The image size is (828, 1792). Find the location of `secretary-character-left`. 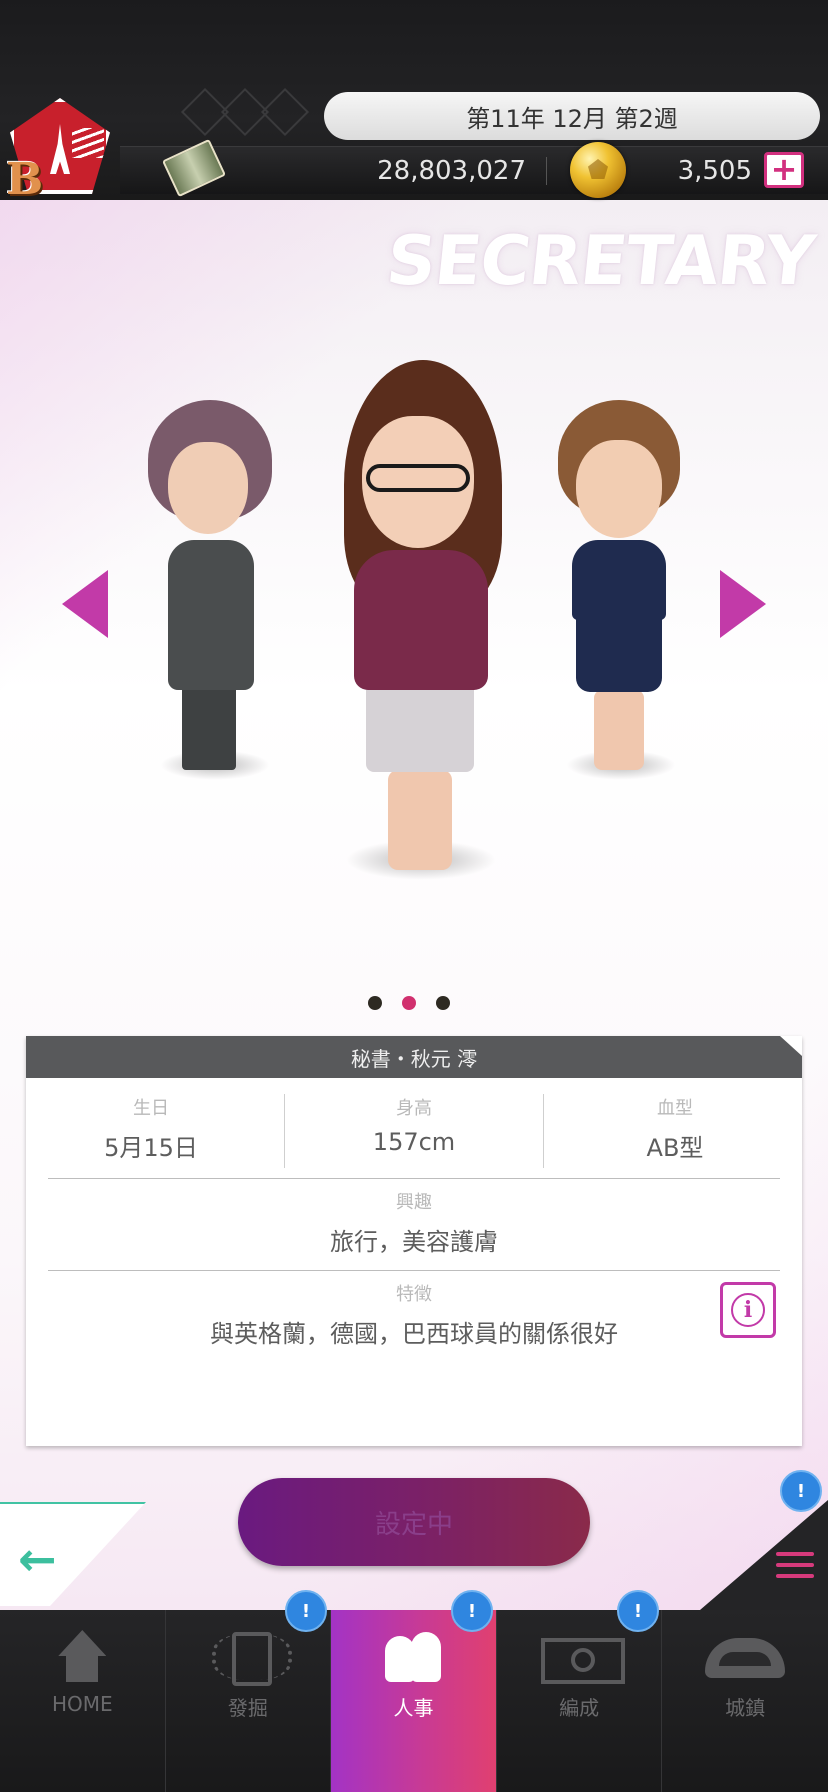

secretary-character-left is located at coordinates (210, 590).